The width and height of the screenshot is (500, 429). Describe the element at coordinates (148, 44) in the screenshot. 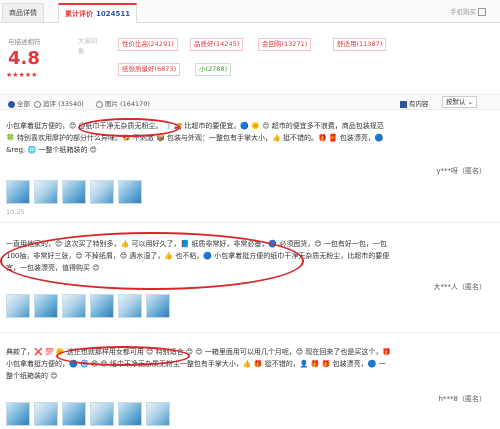

I see `tag-value: 性价比高(24291)` at that location.